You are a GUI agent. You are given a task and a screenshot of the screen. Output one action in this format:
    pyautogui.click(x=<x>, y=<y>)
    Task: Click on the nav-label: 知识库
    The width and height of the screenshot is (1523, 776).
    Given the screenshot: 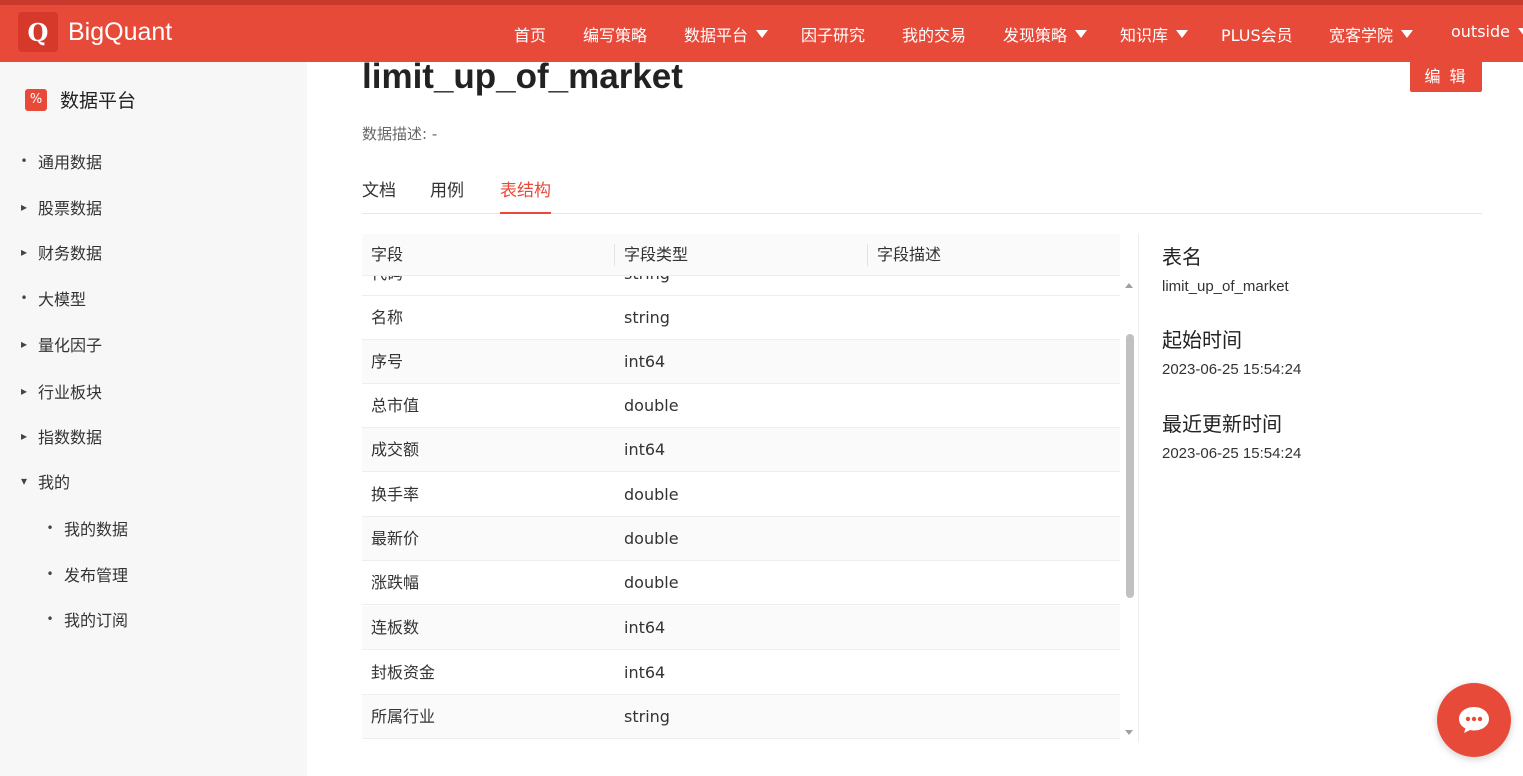 What is the action you would take?
    pyautogui.click(x=1144, y=35)
    